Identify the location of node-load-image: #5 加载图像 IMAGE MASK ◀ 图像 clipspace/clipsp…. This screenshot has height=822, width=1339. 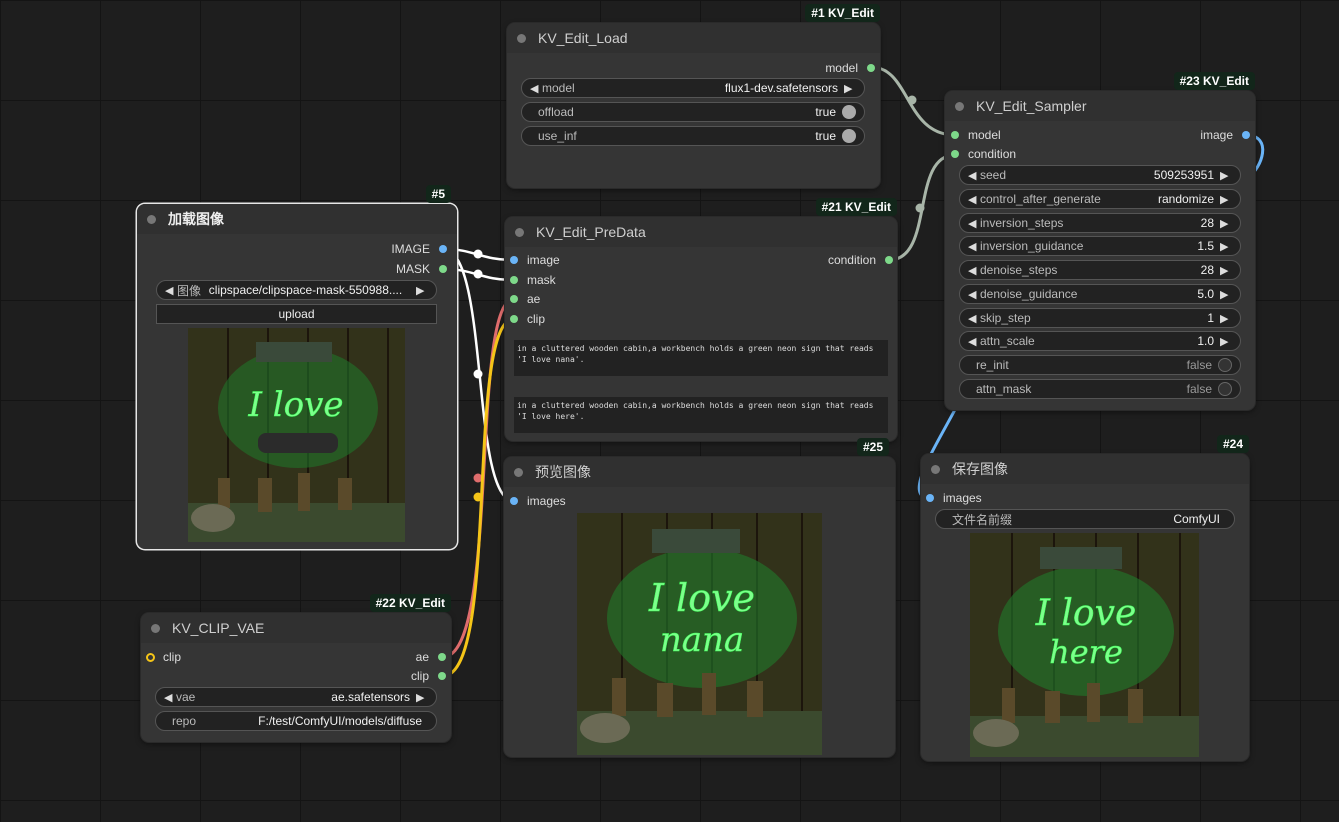
(297, 367).